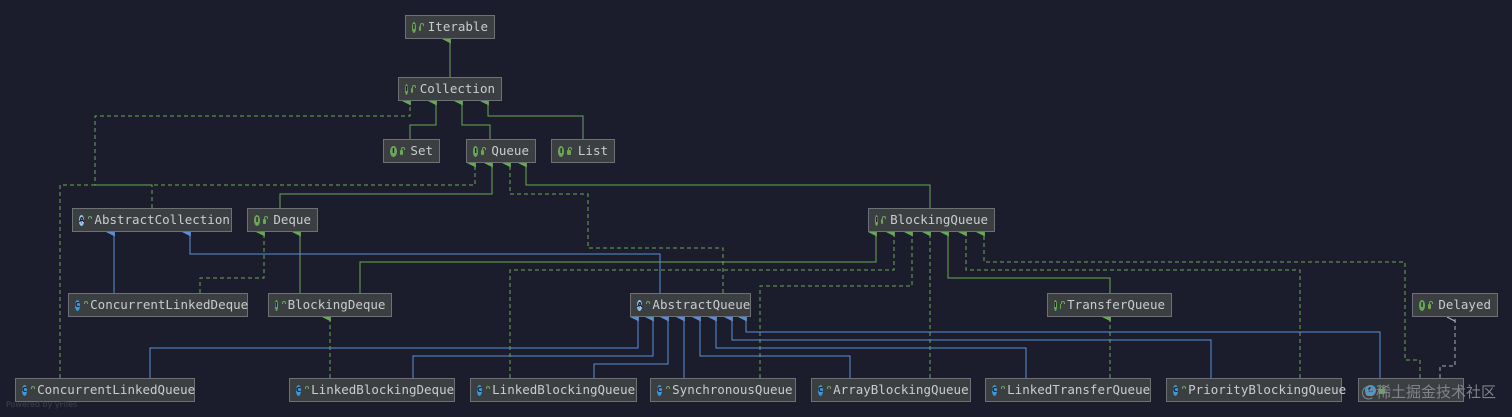  I want to click on node-linked-transfer-queue: C LinkedTransferQueue, so click(1068, 390).